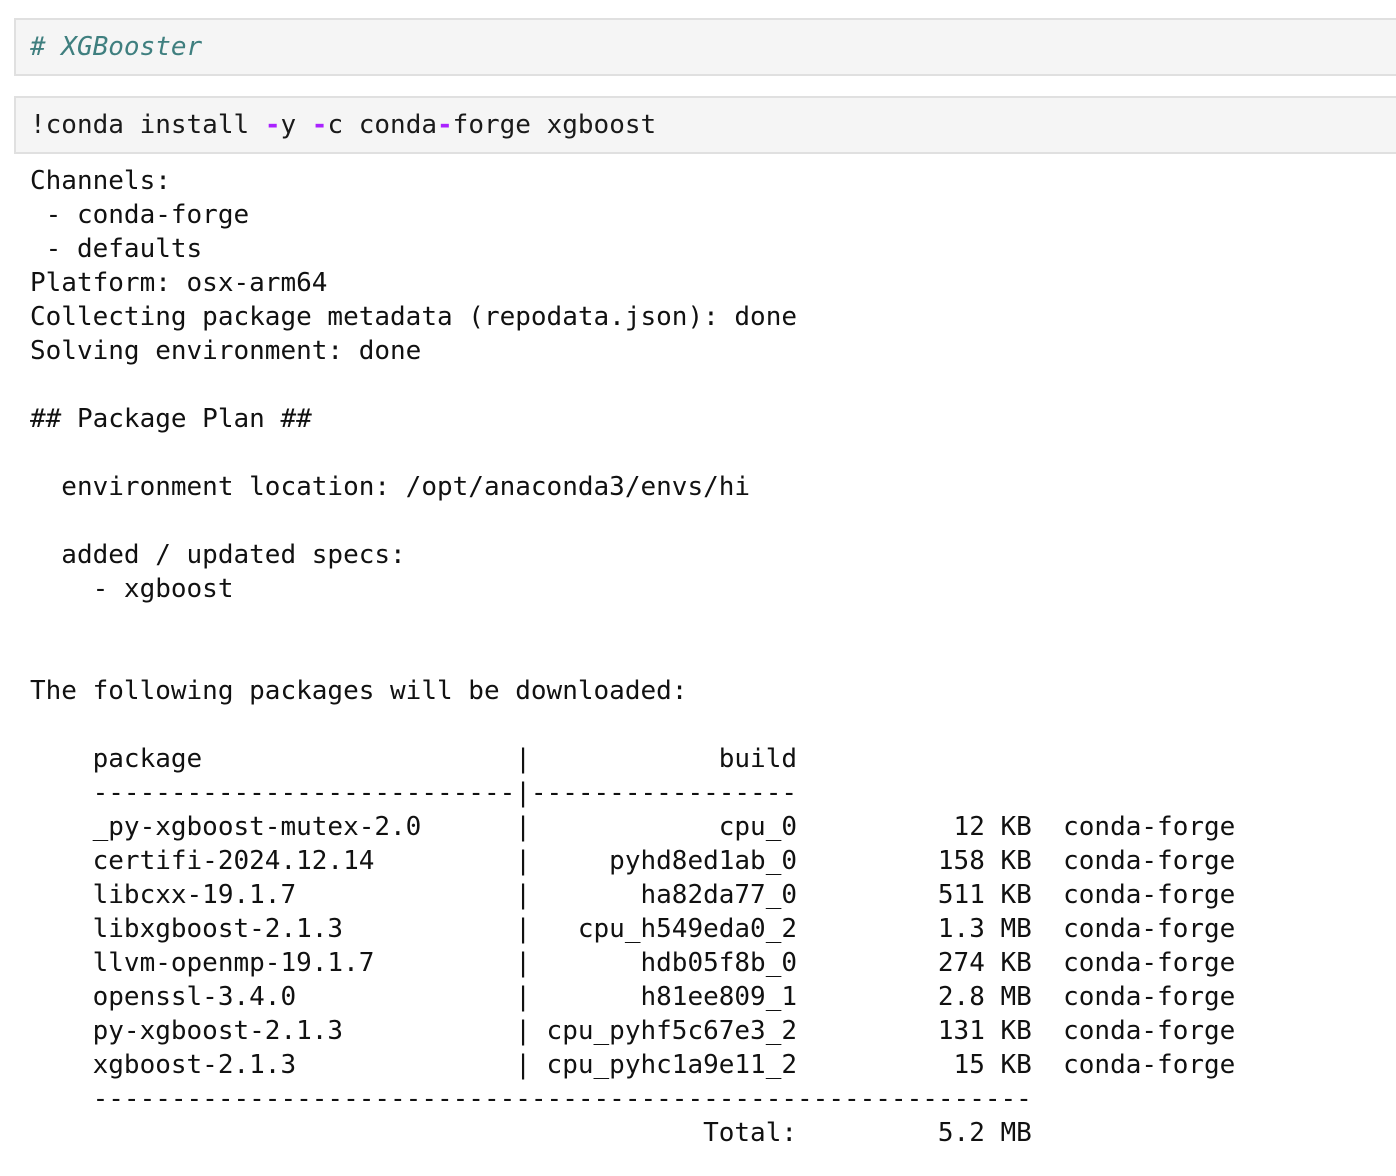  I want to click on code-cell-source: !conda install -y -c conda-forge xgboost, so click(343, 125).